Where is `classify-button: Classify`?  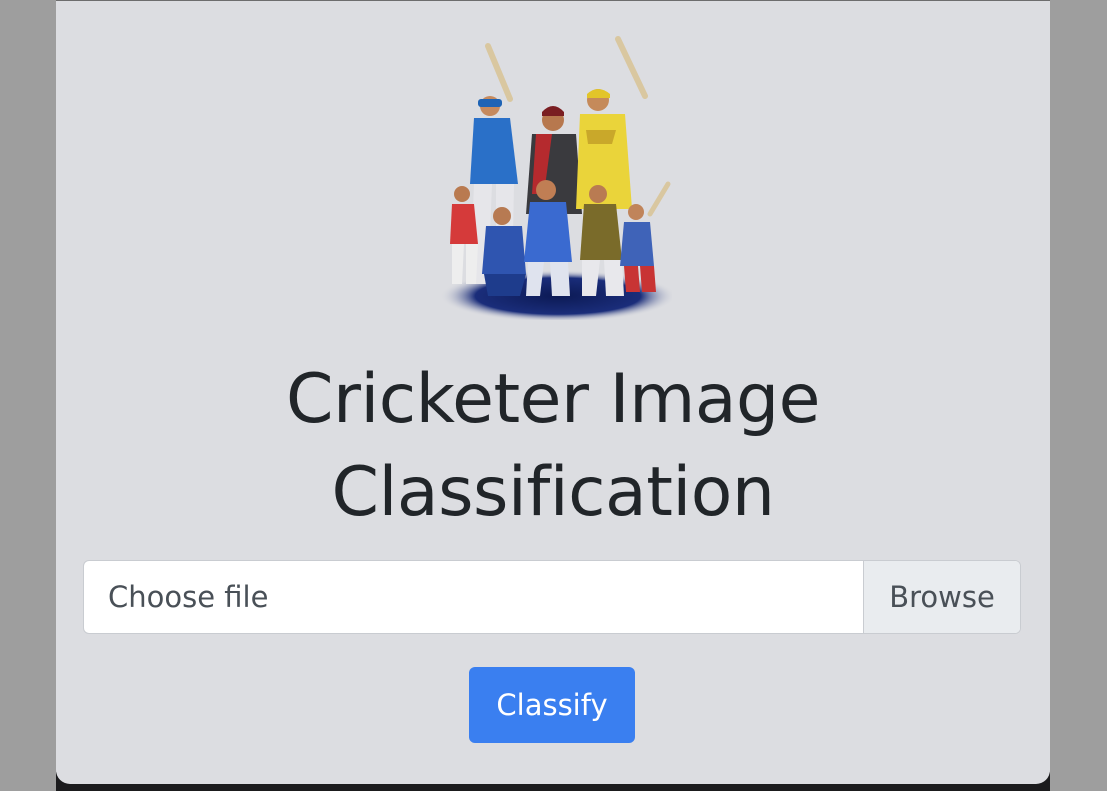 classify-button: Classify is located at coordinates (552, 705).